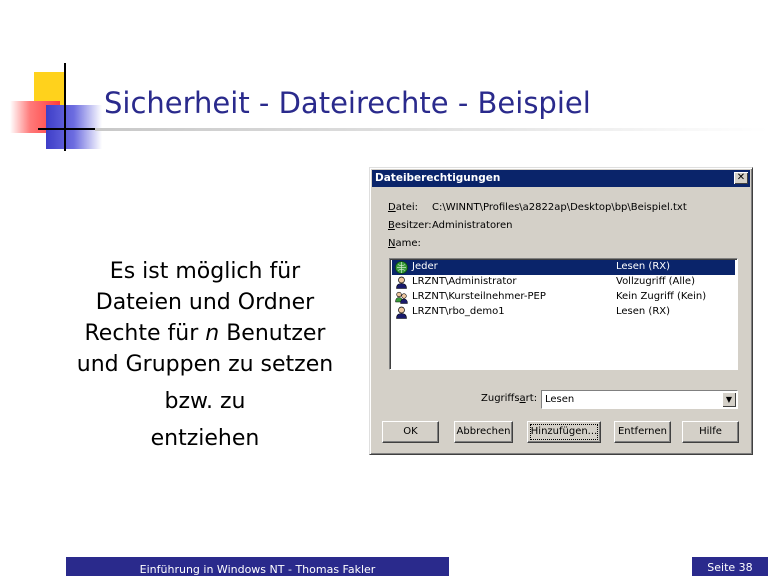 Image resolution: width=768 pixels, height=576 pixels. Describe the element at coordinates (483, 432) in the screenshot. I see `cancel-button: Abbrechen` at that location.